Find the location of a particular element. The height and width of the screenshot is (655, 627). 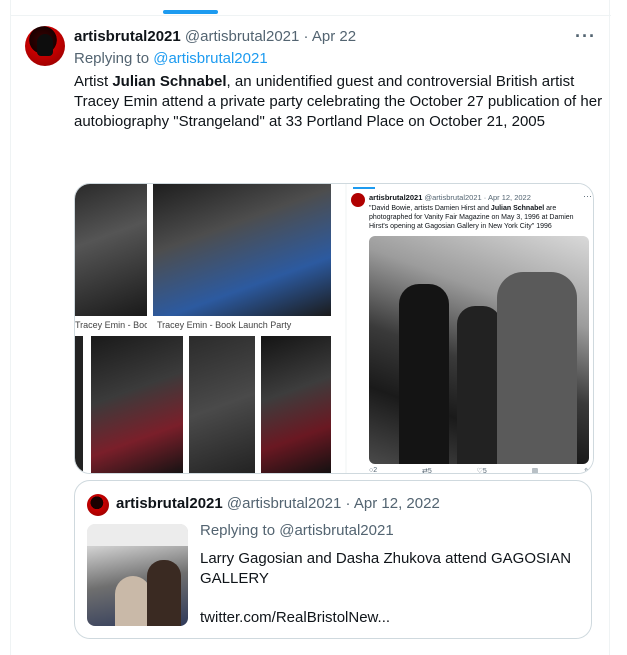

figure-left is located at coordinates (424, 374).